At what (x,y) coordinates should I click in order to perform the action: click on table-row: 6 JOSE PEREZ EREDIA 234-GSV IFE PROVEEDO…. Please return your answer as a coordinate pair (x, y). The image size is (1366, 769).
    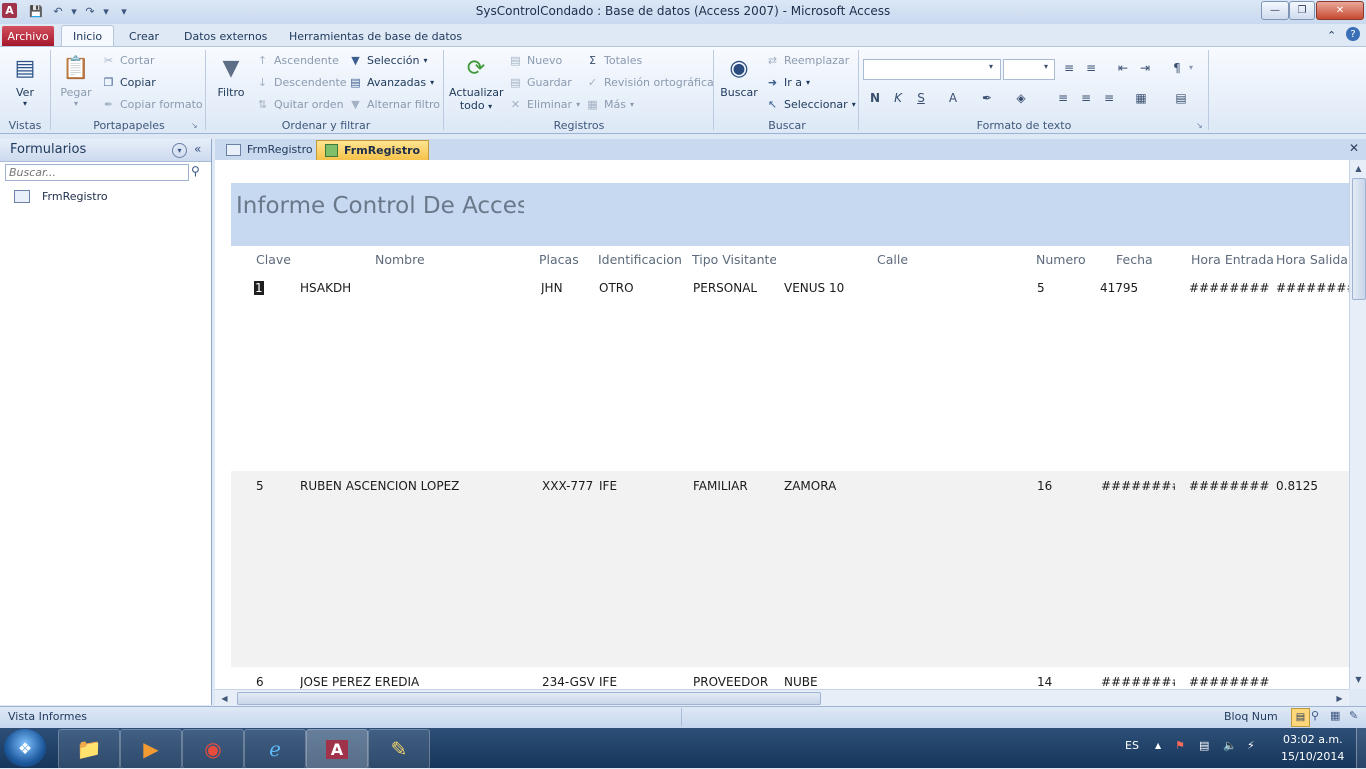
    Looking at the image, I should click on (790, 678).